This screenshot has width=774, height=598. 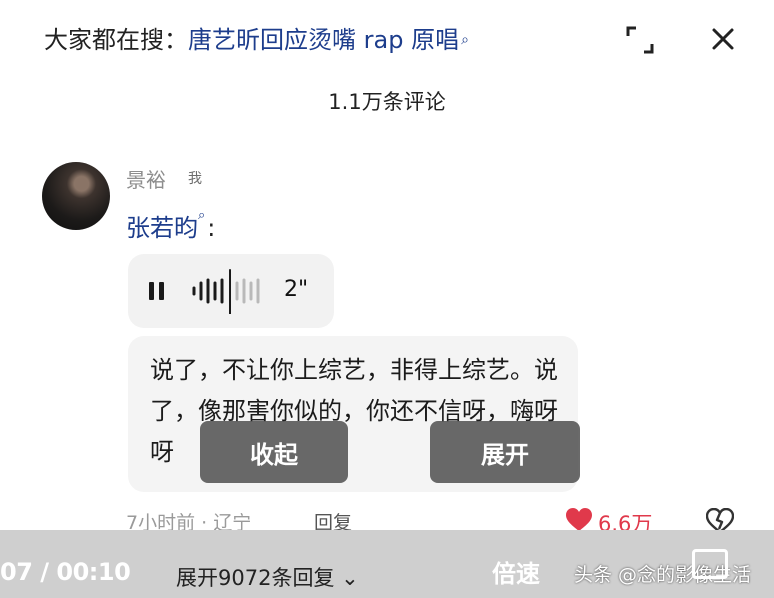 I want to click on waveform, so click(x=226, y=291).